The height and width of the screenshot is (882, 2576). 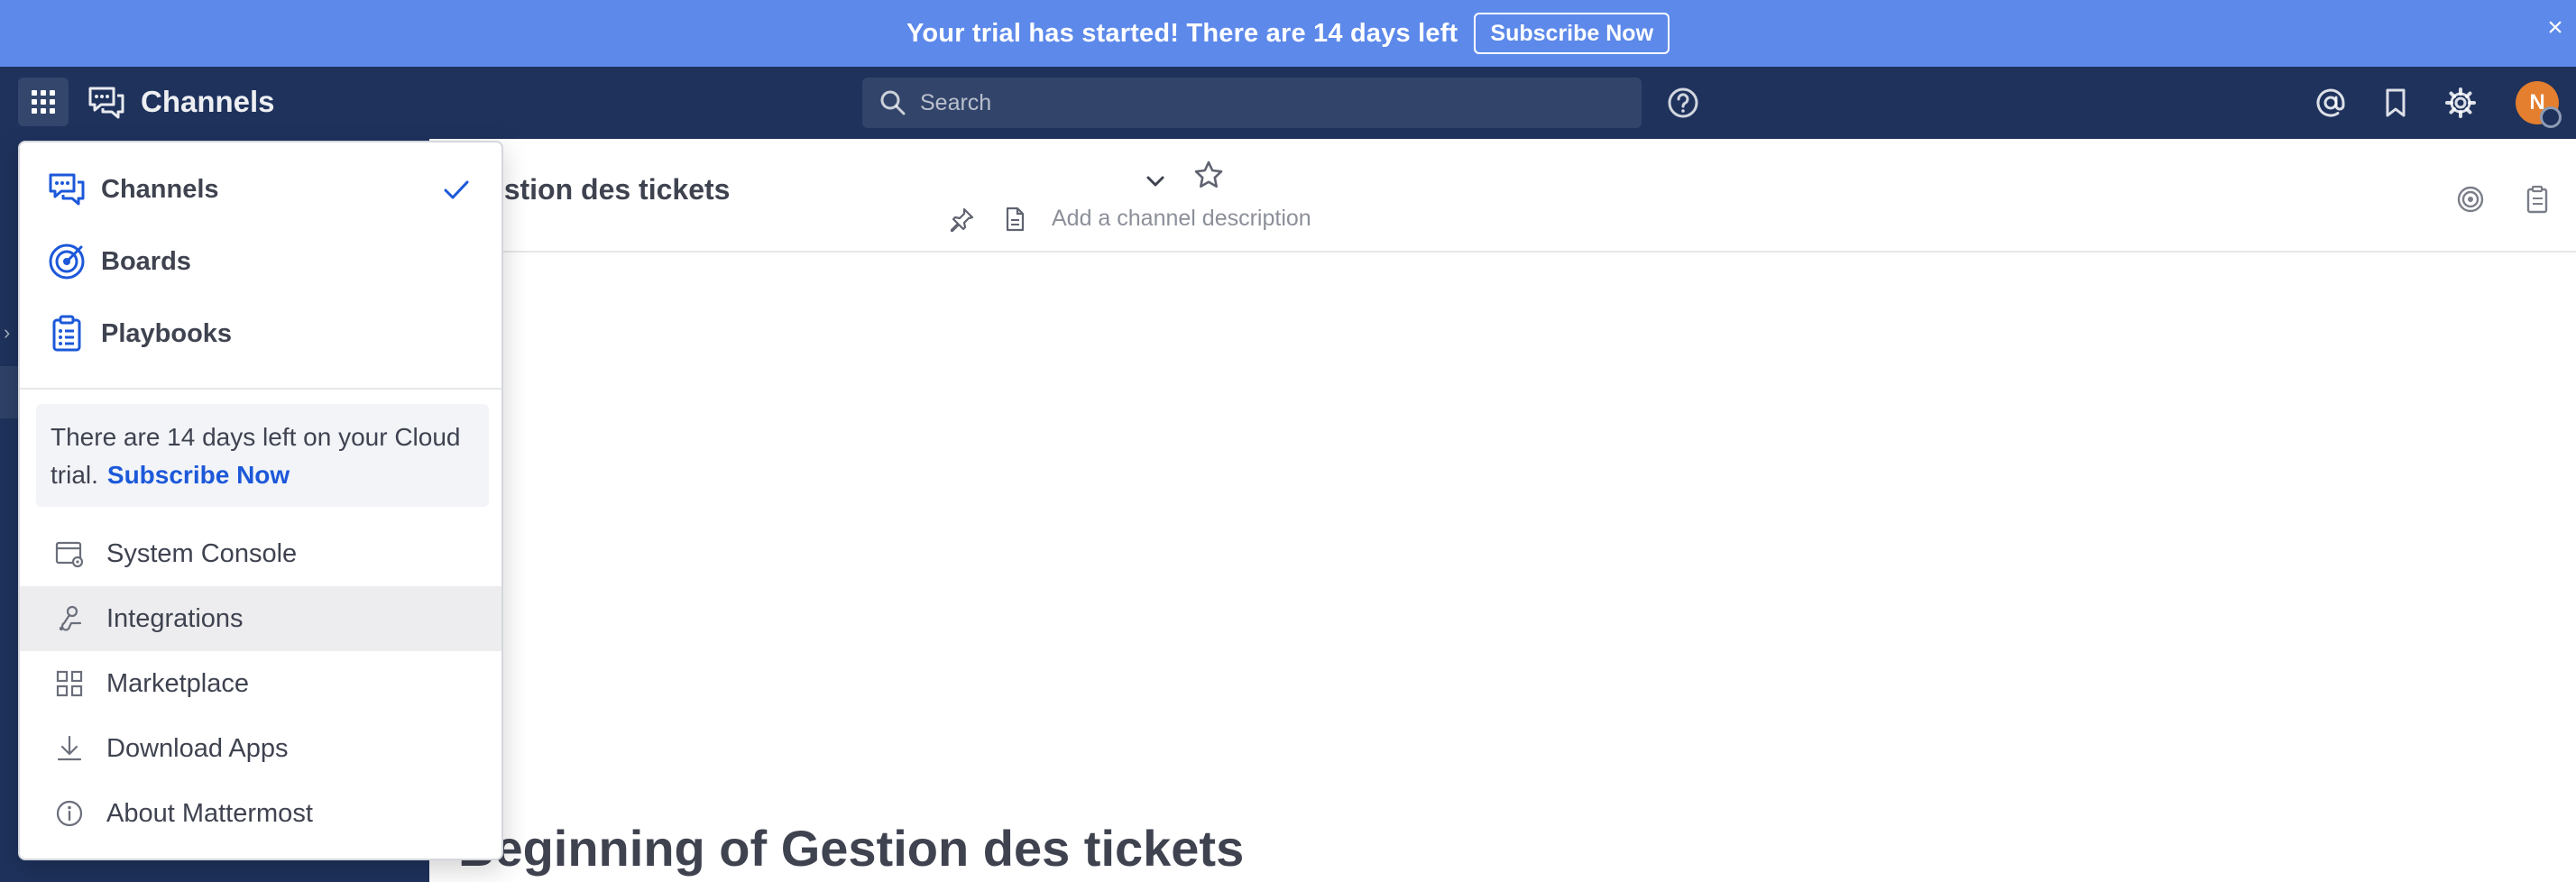 I want to click on product-switcher-button, so click(x=43, y=102).